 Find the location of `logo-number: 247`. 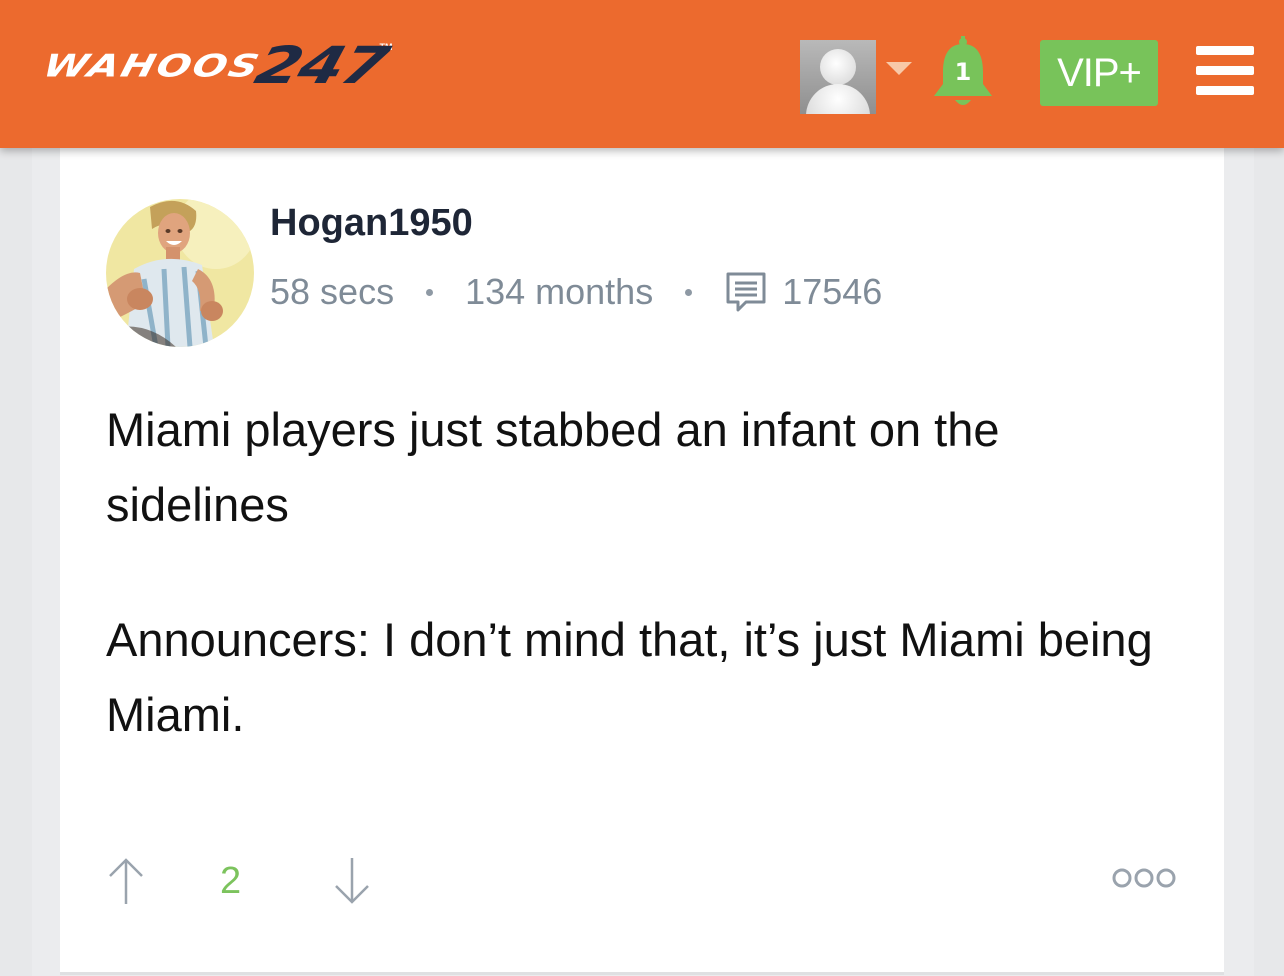

logo-number: 247 is located at coordinates (321, 66).